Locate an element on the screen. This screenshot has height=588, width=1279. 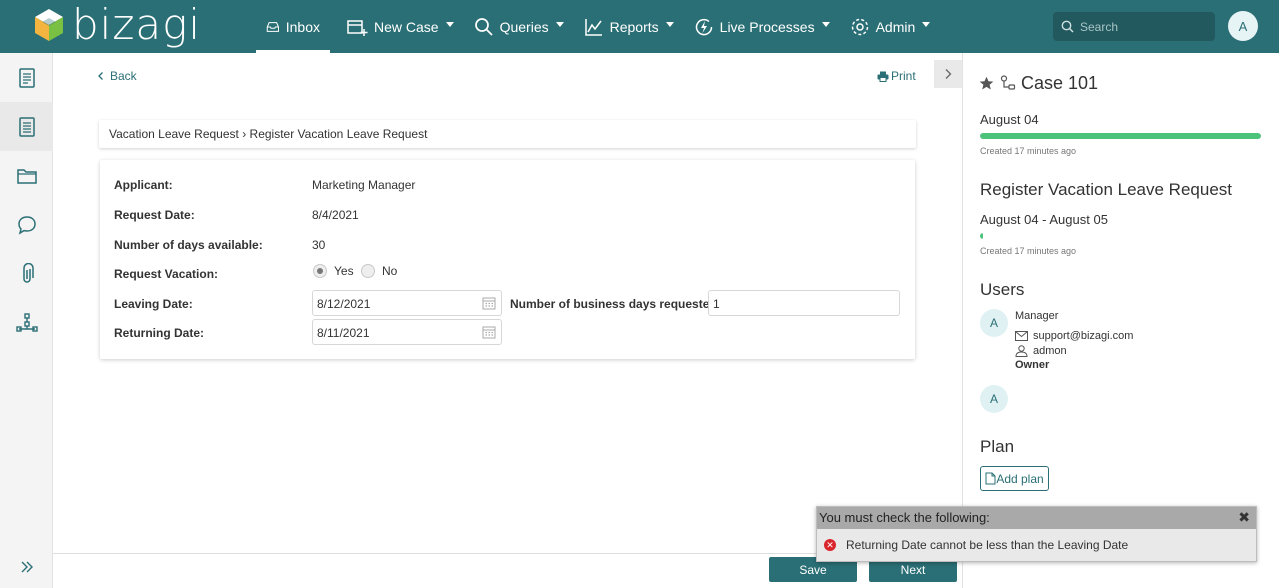
nav-inbox: Inbox is located at coordinates (293, 26).